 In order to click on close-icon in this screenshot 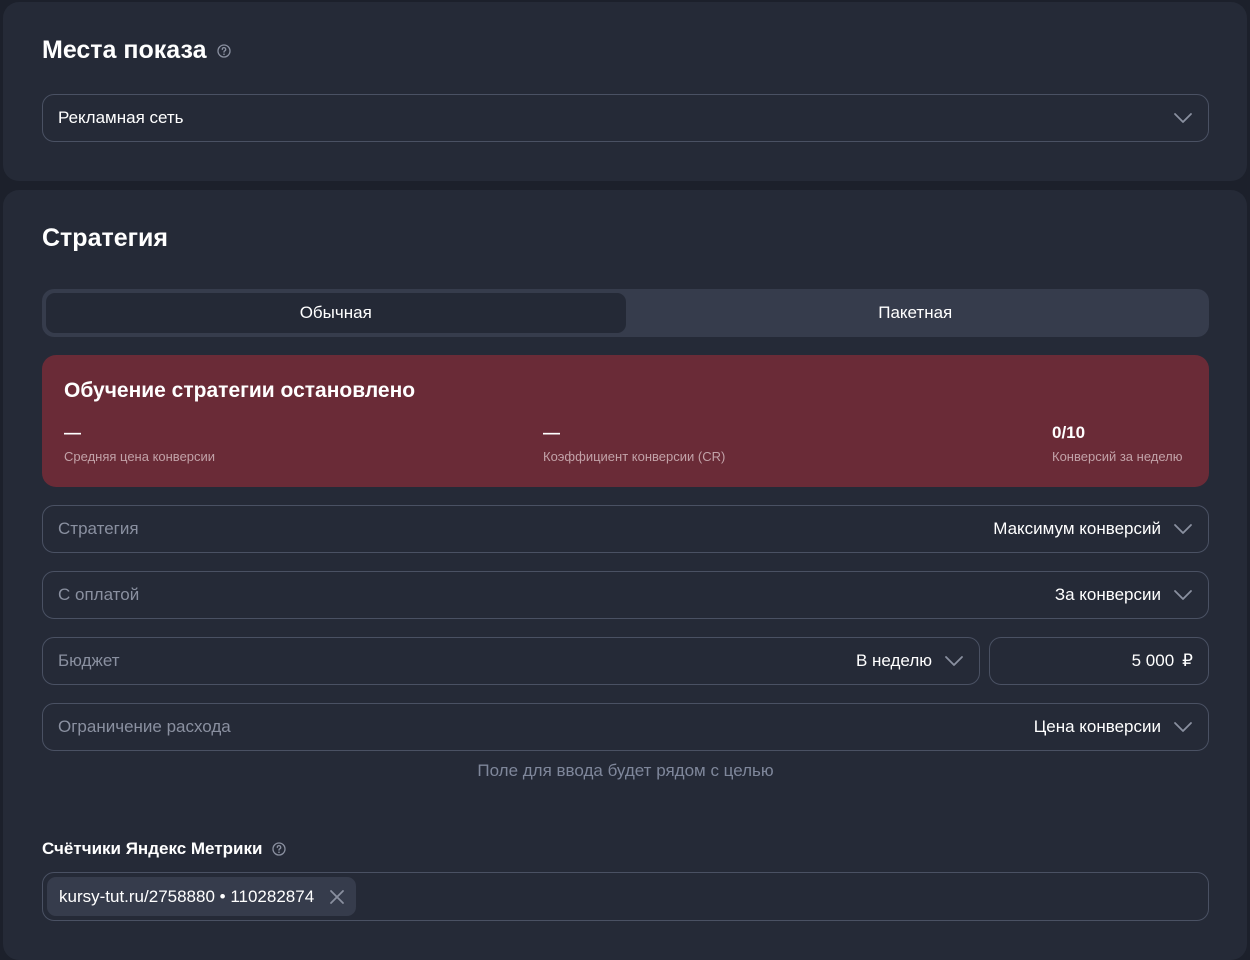, I will do `click(337, 897)`.